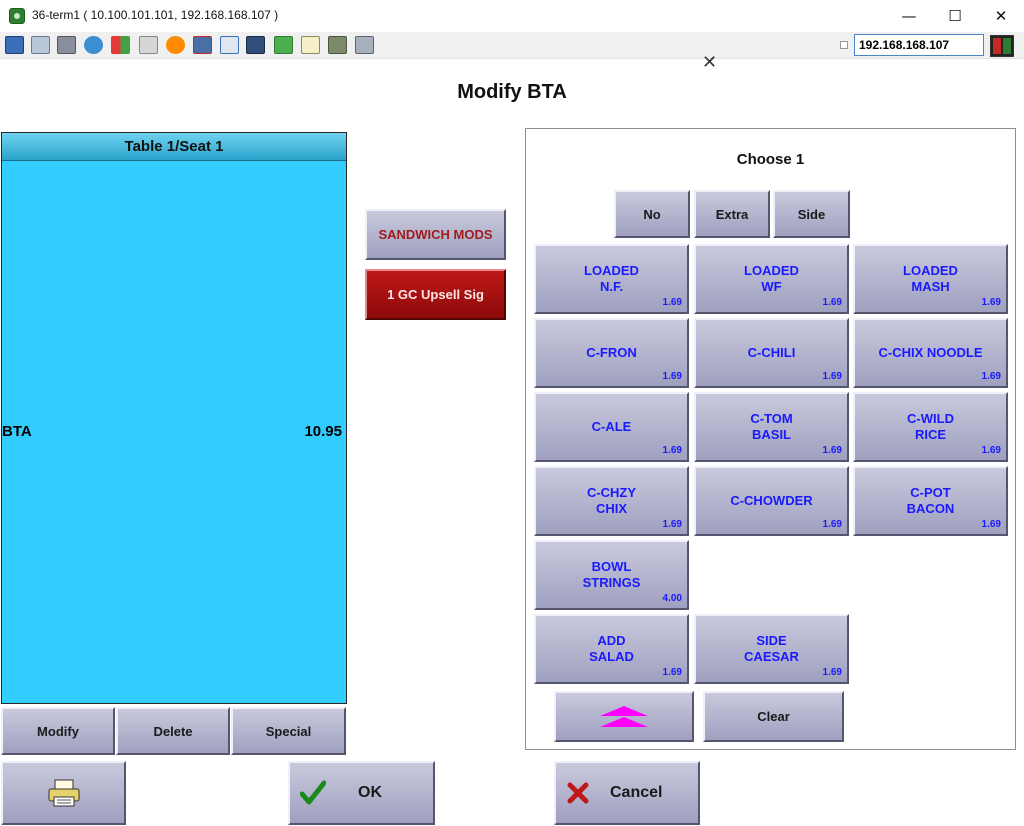 The image size is (1024, 826). What do you see at coordinates (709, 62) in the screenshot?
I see `dialog-close-icon: ✕` at bounding box center [709, 62].